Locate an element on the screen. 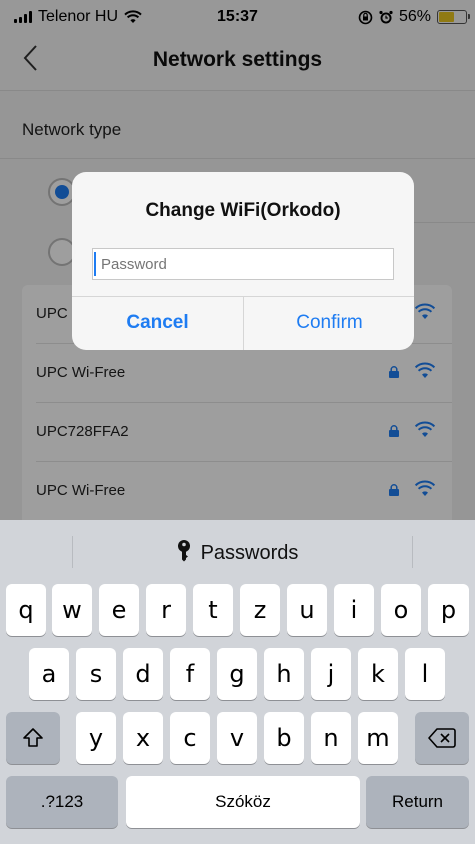 Image resolution: width=475 pixels, height=844 pixels. passwords-label: Passwords is located at coordinates (249, 553).